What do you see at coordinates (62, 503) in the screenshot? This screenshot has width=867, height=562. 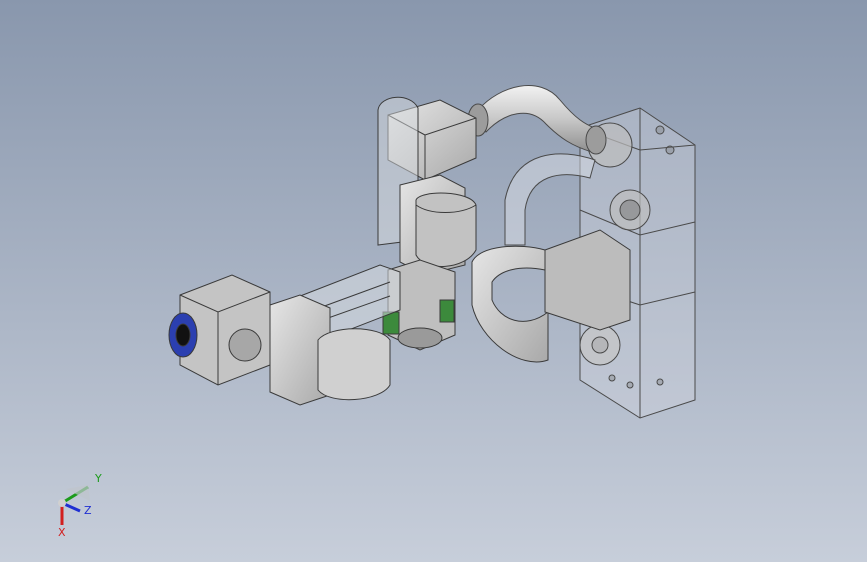 I see `triad-origin-icon` at bounding box center [62, 503].